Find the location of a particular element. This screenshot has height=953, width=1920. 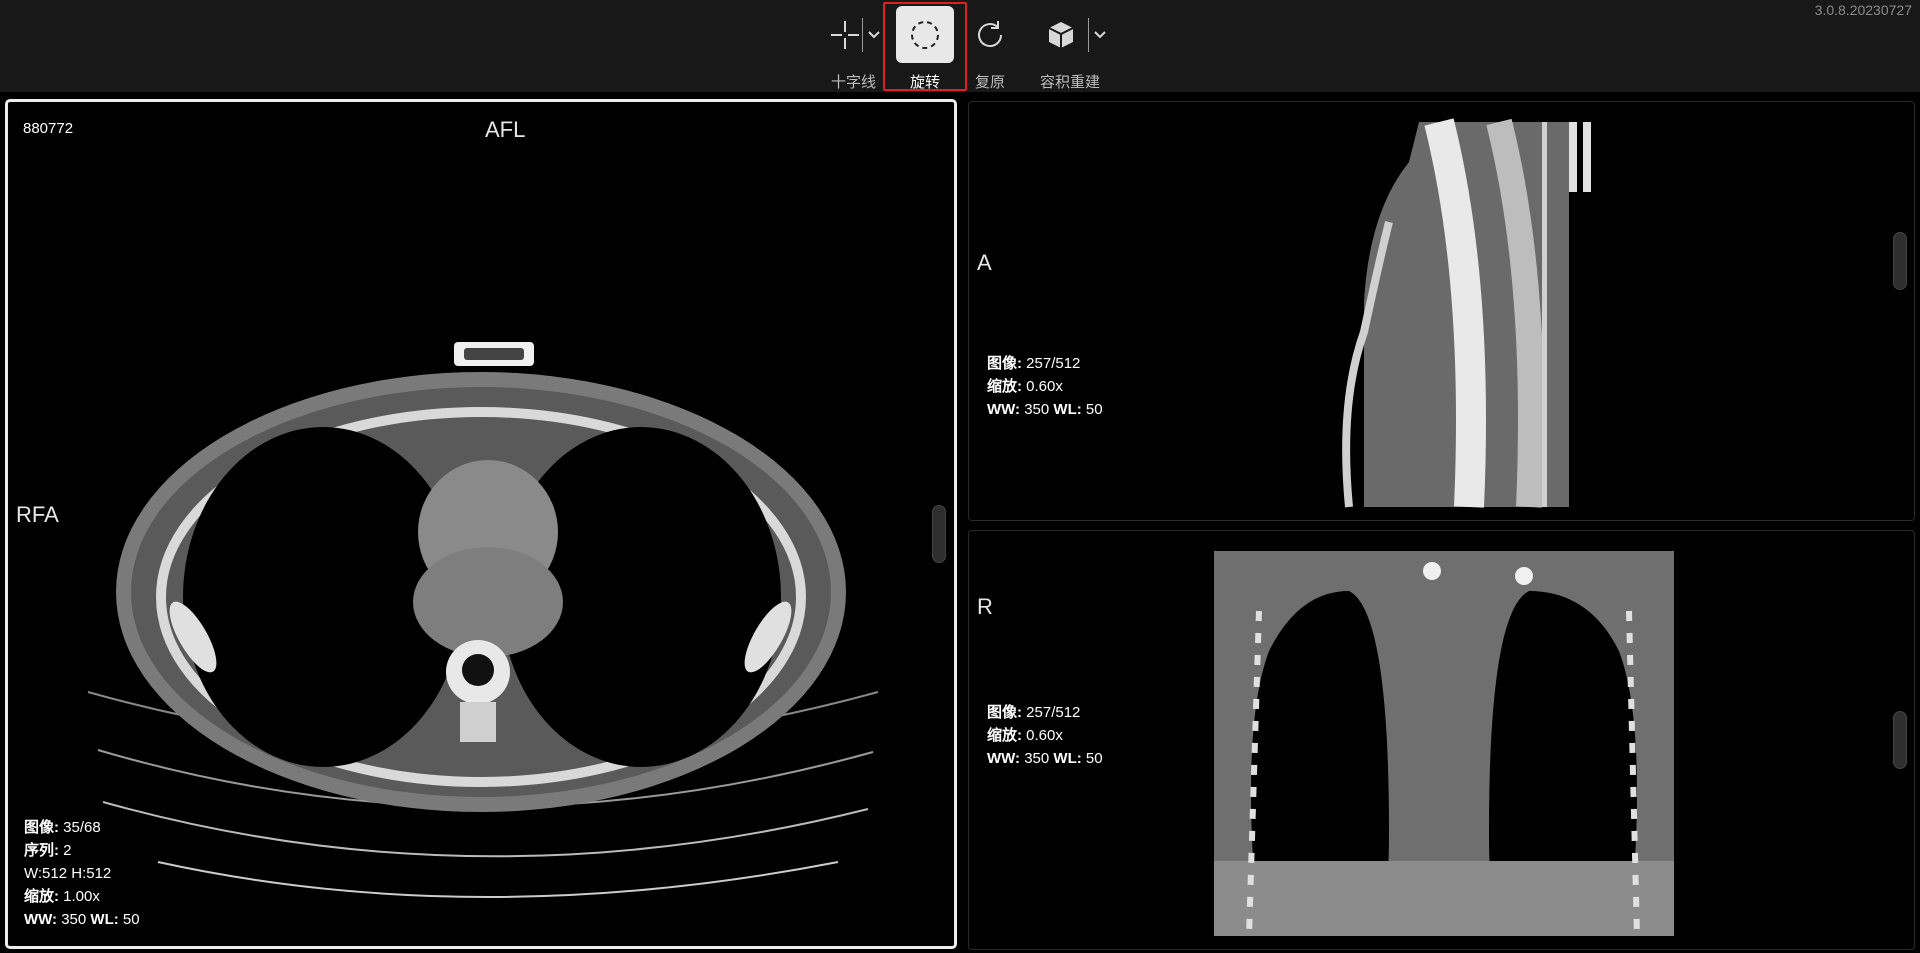

toolbar: 3.0.8.20230727 十字线 旋转 复原 容积重建 is located at coordinates (960, 46).